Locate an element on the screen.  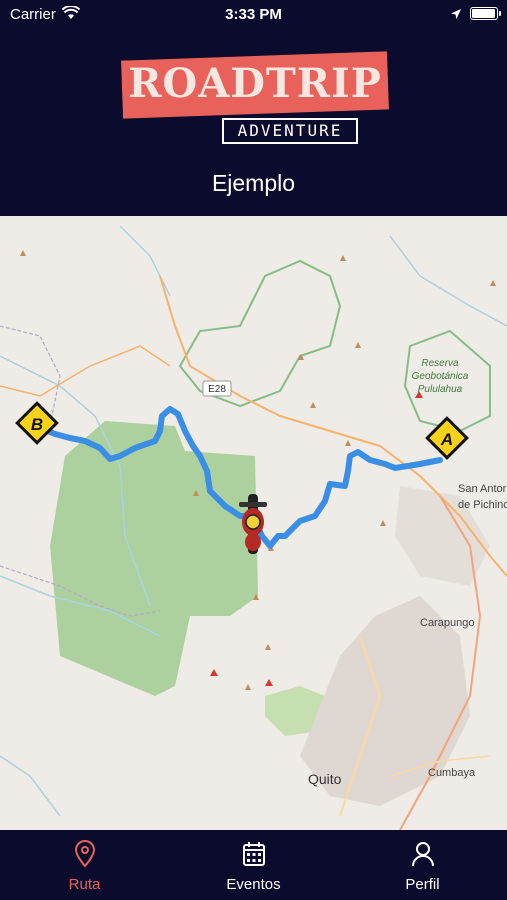
roadtrip-logo: ROADTRIP ADVENTURE is located at coordinates (255, 96).